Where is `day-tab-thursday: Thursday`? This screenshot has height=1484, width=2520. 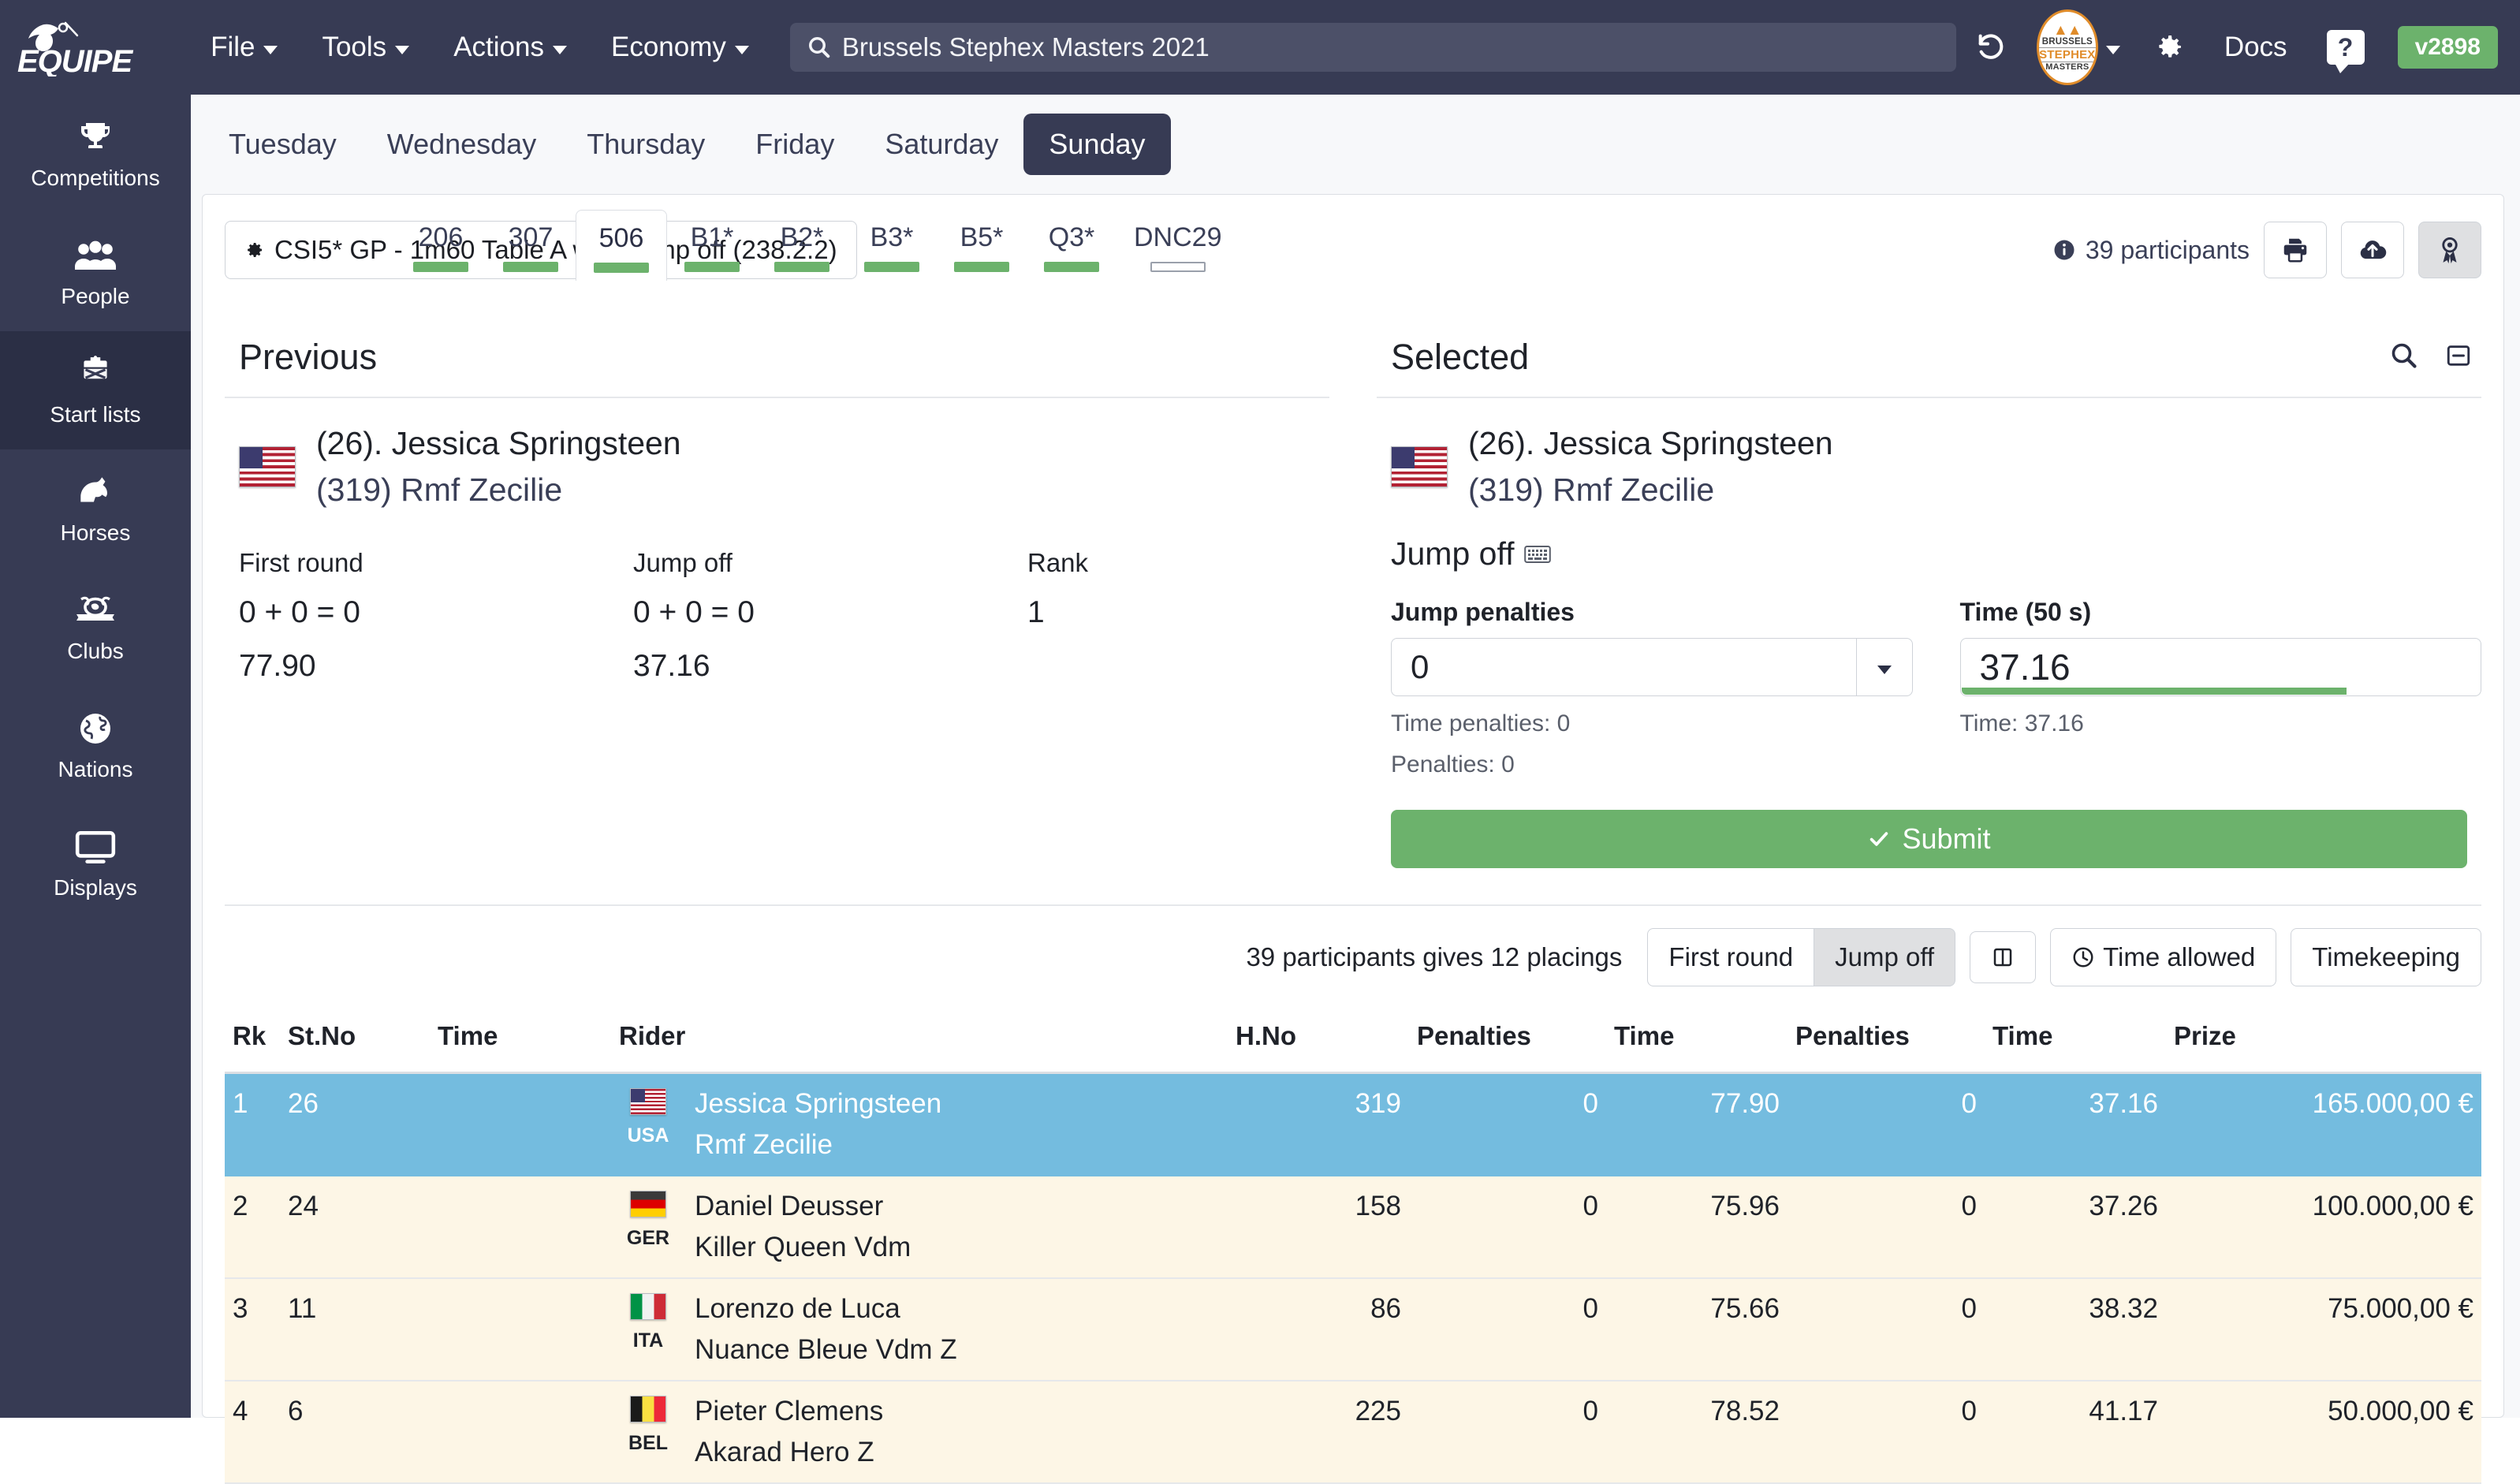
day-tab-thursday: Thursday is located at coordinates (645, 144).